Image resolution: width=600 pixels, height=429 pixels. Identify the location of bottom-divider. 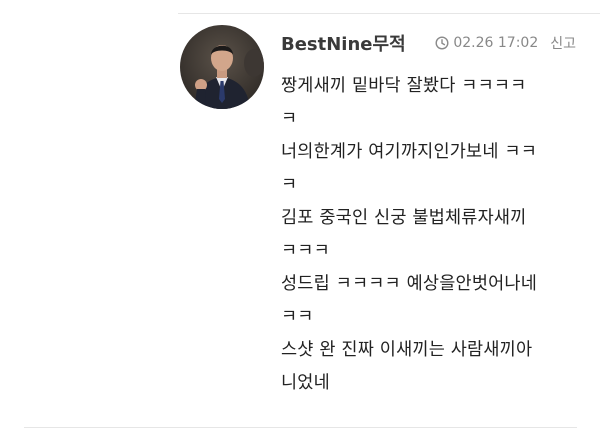
(300, 427).